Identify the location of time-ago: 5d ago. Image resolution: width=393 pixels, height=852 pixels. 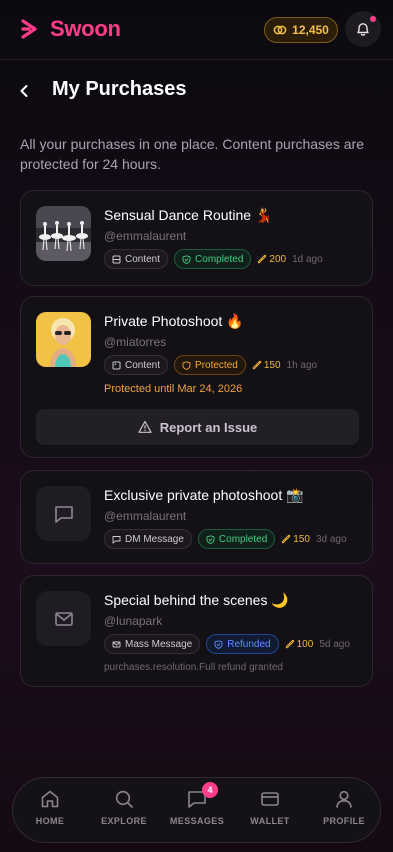
(334, 644).